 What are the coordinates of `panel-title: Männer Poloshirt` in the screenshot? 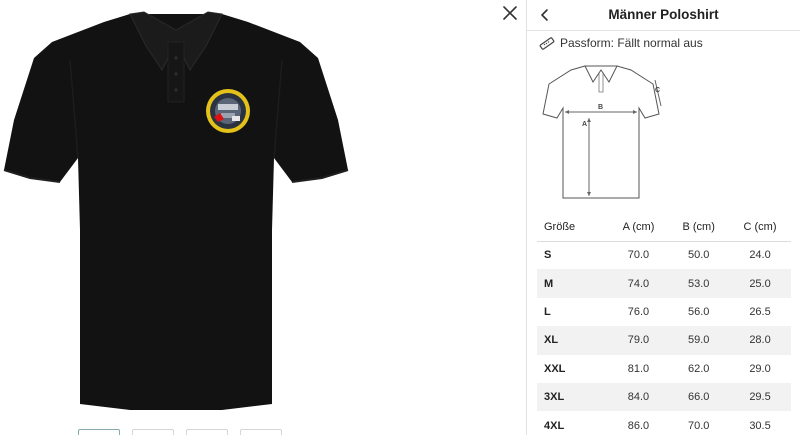 It's located at (663, 14).